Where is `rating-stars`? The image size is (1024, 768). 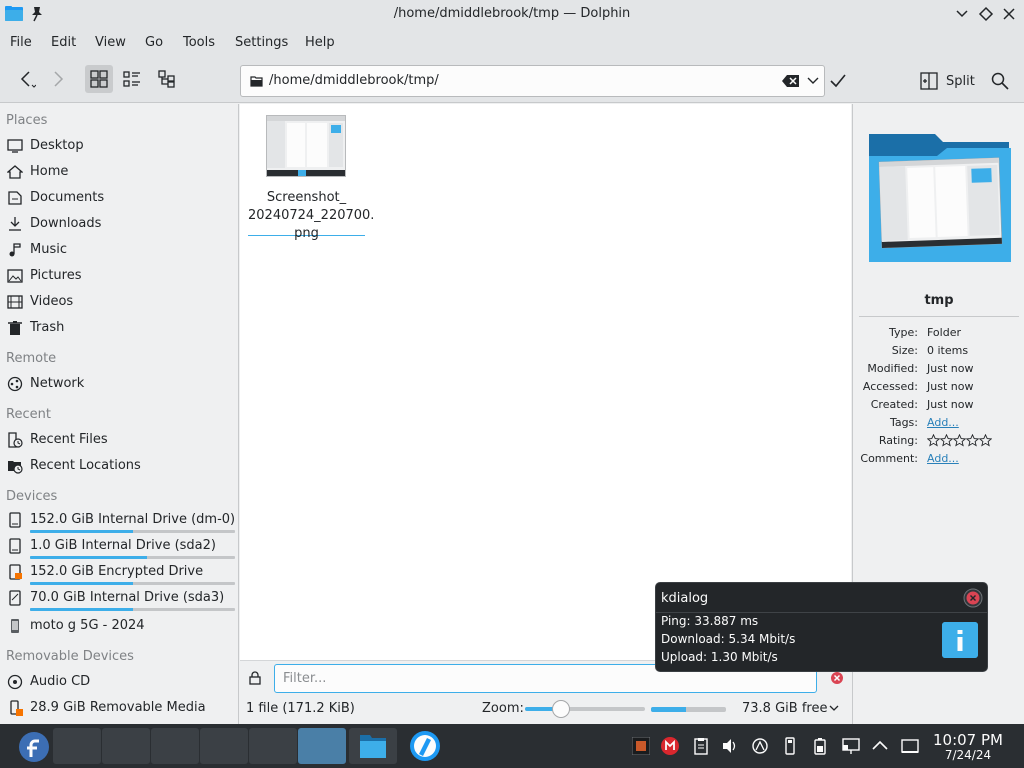
rating-stars is located at coordinates (959, 441).